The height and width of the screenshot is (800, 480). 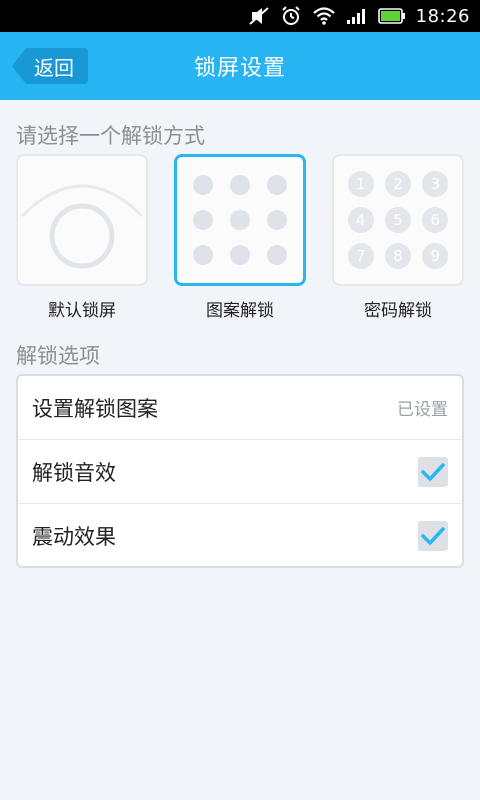 I want to click on vibration-label: 震动效果, so click(x=74, y=537).